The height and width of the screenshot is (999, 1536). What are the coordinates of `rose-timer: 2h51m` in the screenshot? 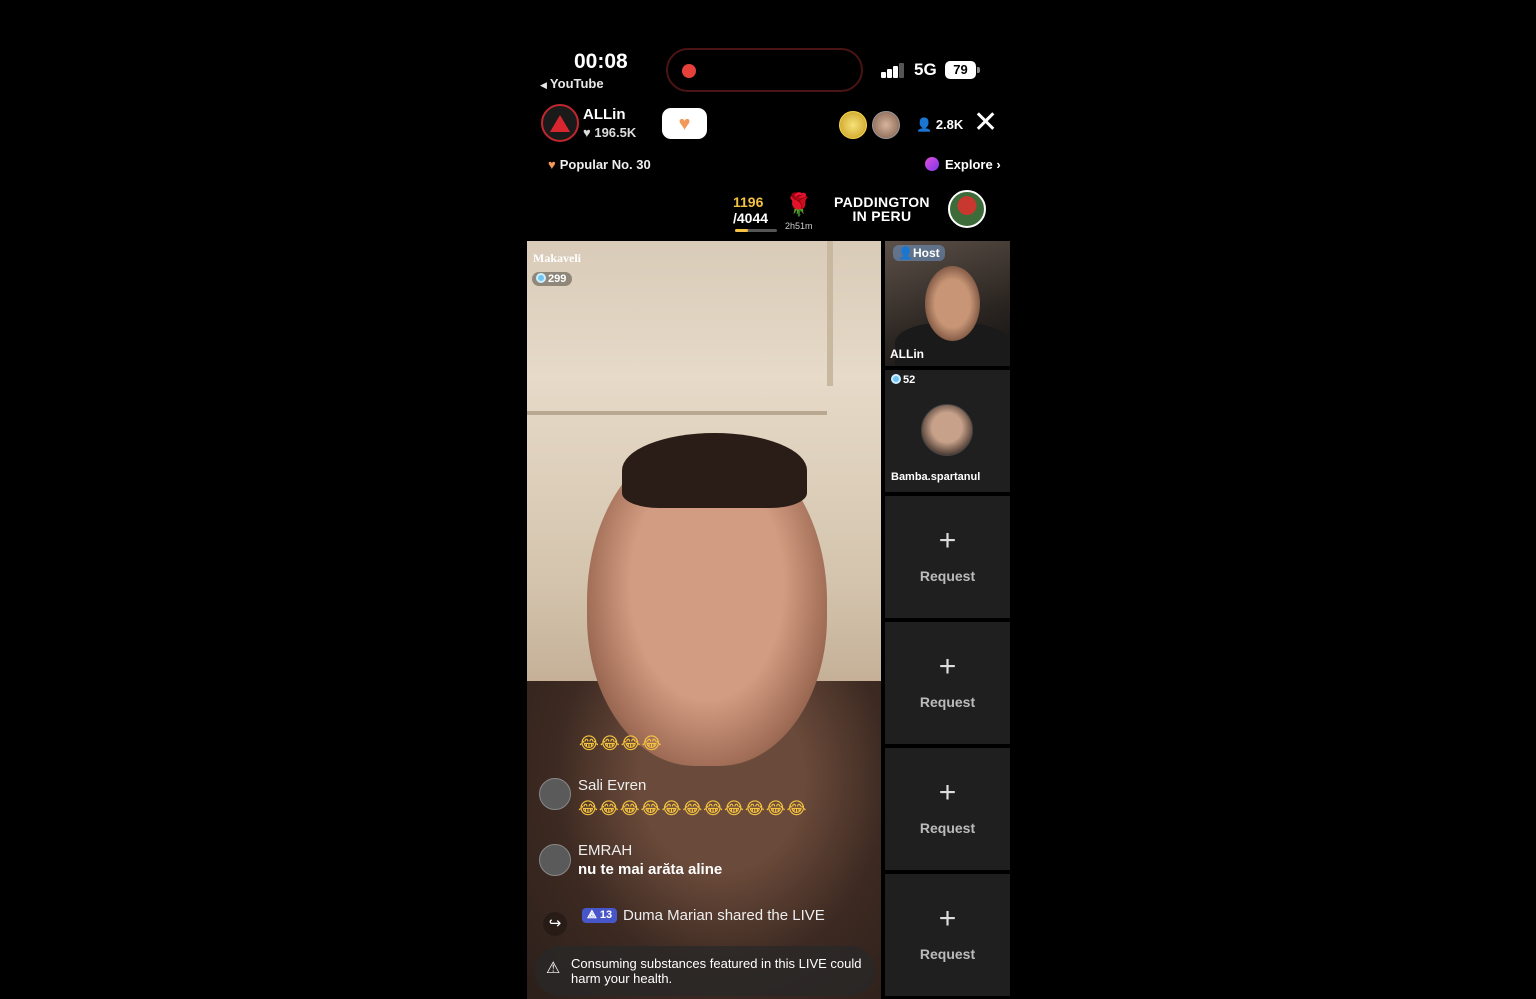 It's located at (799, 226).